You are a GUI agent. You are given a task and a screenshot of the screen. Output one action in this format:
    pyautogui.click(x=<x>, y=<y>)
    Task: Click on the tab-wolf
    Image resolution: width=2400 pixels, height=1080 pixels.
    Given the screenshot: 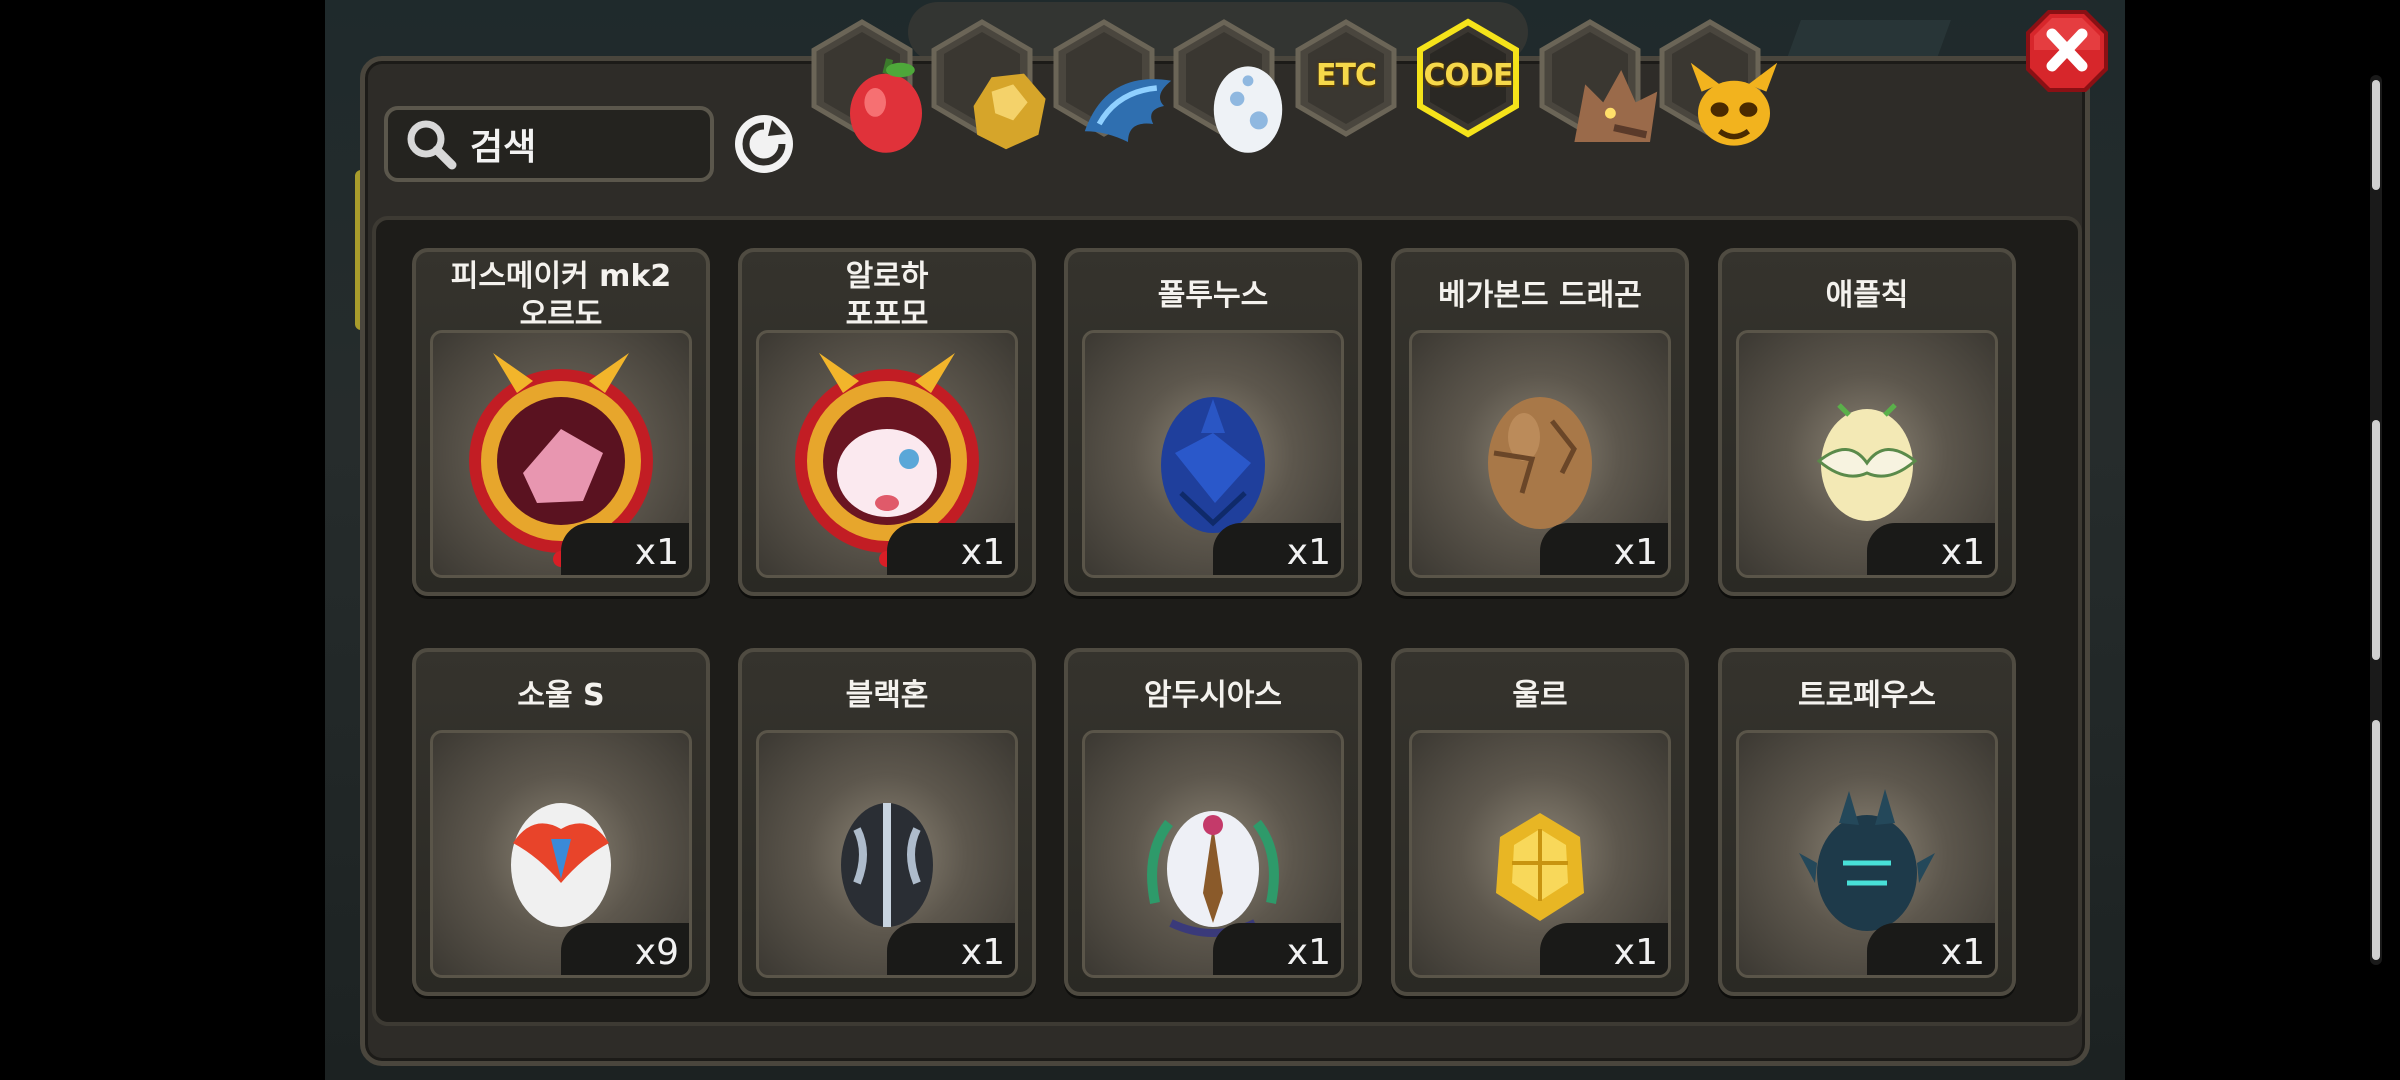 What is the action you would take?
    pyautogui.click(x=1597, y=80)
    